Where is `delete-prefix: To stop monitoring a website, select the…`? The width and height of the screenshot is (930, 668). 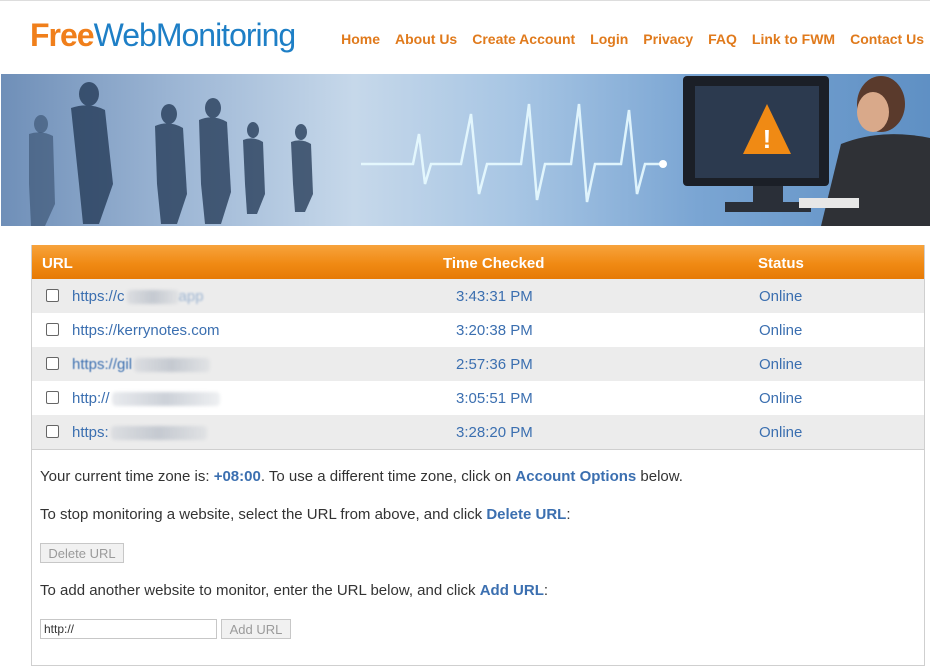
delete-prefix: To stop monitoring a website, select the… is located at coordinates (263, 514).